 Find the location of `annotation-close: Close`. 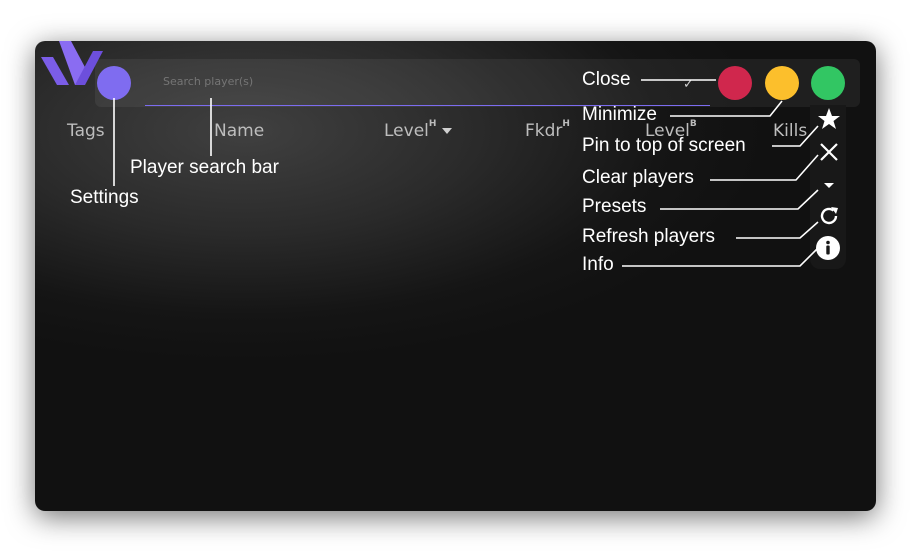

annotation-close: Close is located at coordinates (606, 79).